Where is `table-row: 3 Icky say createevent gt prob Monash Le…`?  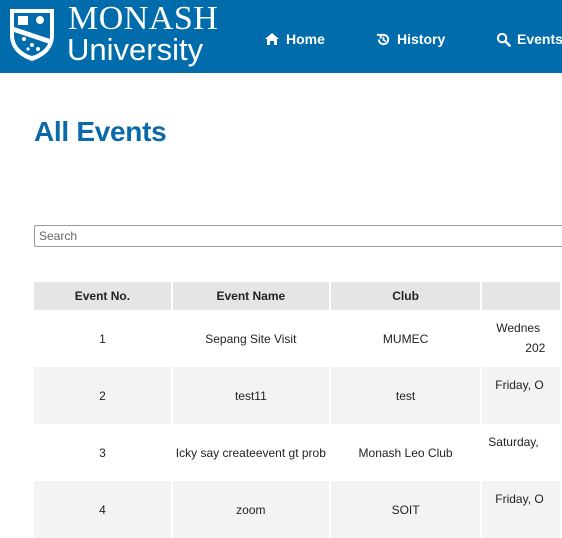
table-row: 3 Icky say createevent gt prob Monash Le… is located at coordinates (297, 452).